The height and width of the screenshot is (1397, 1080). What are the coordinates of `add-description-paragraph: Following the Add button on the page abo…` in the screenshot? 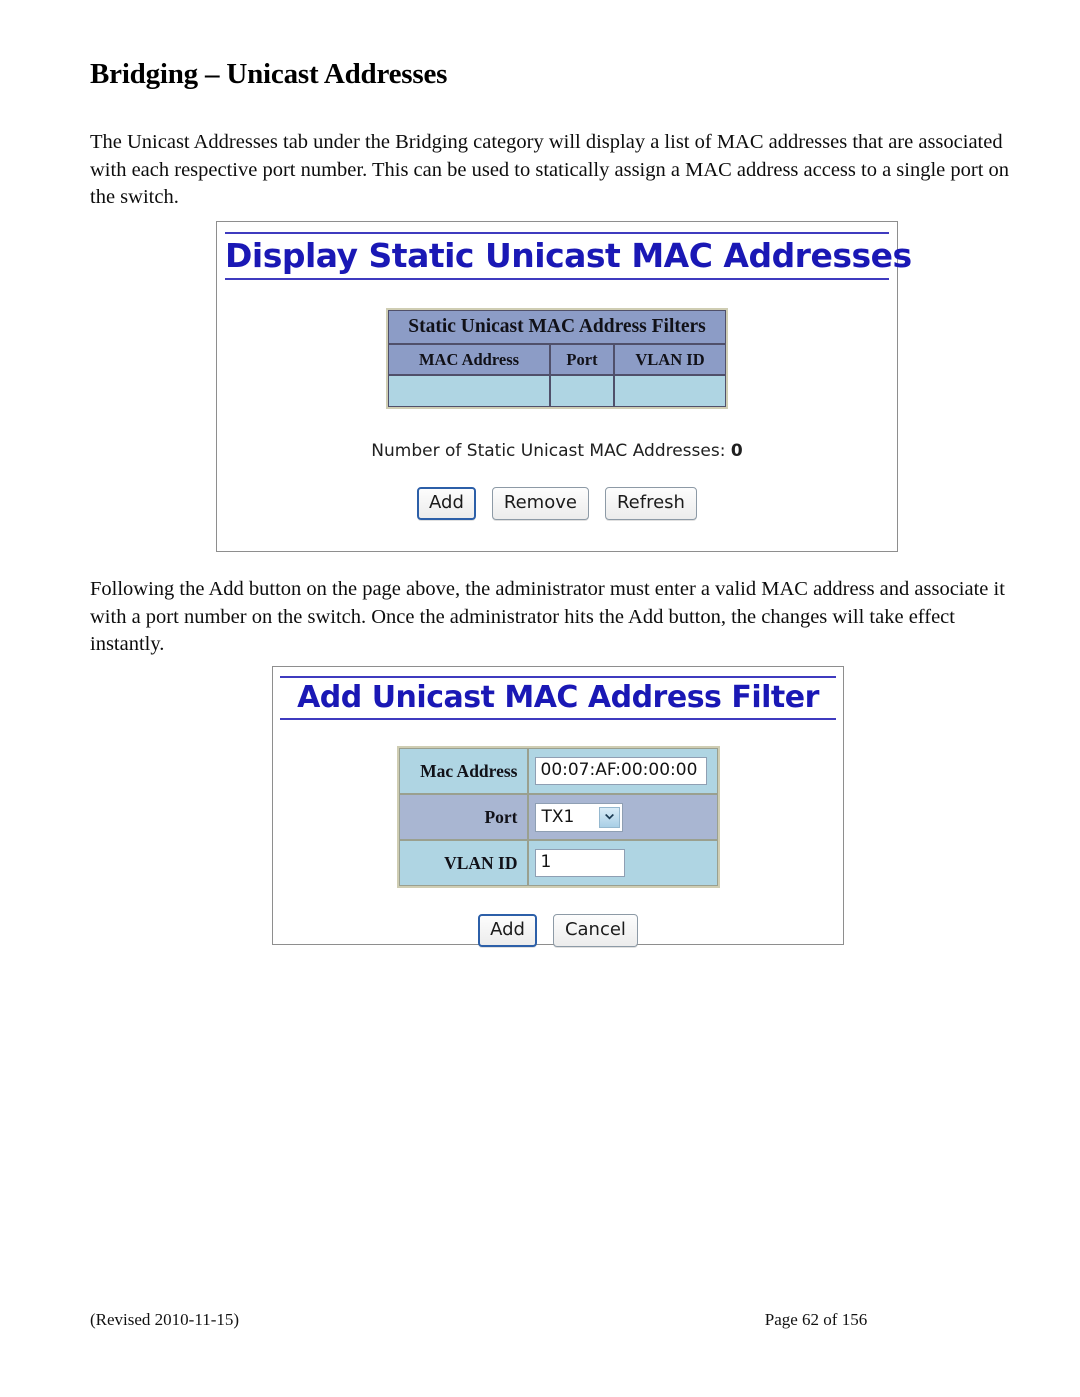 It's located at (547, 616).